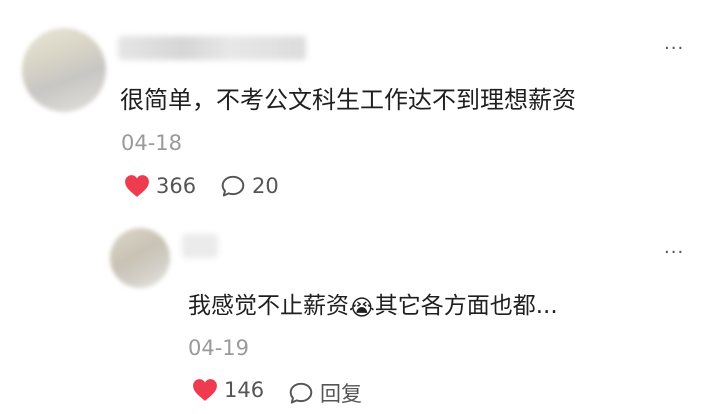  What do you see at coordinates (362, 308) in the screenshot?
I see `crying-face-emoji: 😭` at bounding box center [362, 308].